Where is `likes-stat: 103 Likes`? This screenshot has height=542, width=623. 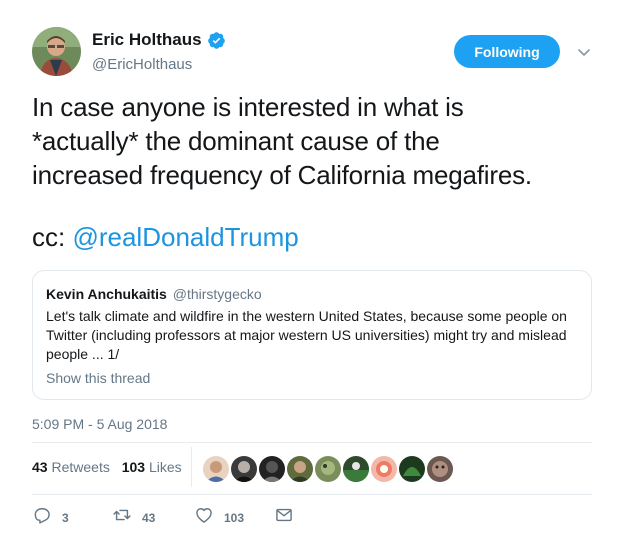
likes-stat: 103 Likes is located at coordinates (152, 467).